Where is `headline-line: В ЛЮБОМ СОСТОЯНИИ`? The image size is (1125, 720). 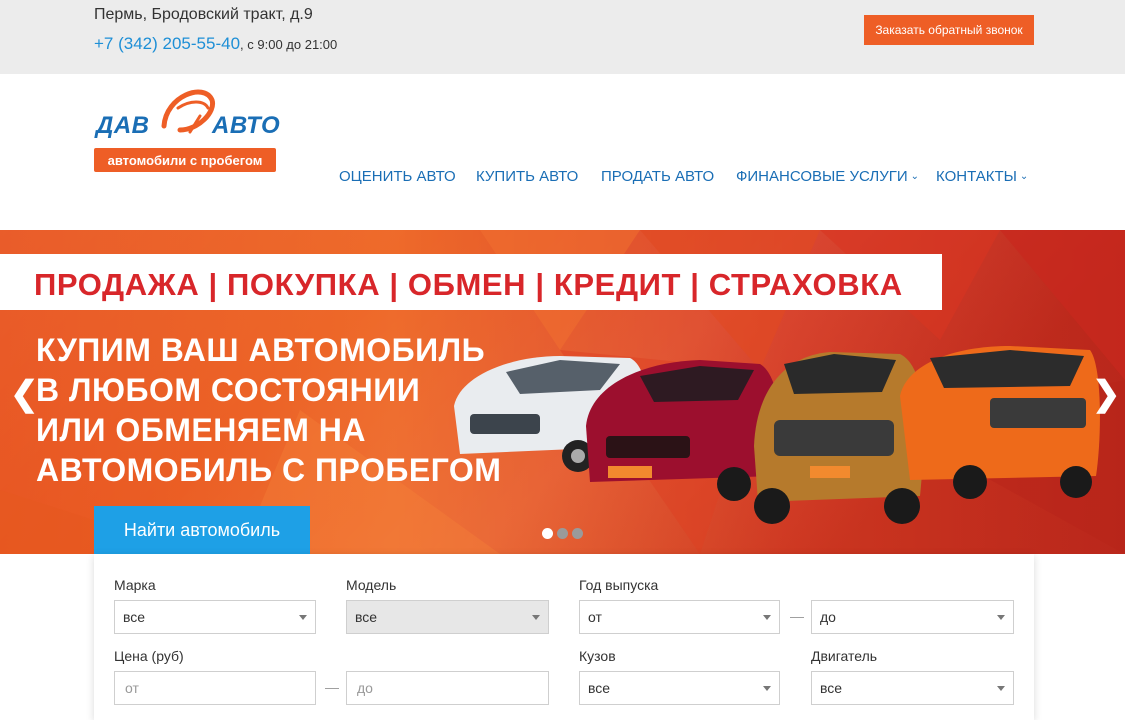
headline-line: В ЛЮБОМ СОСТОЯНИИ is located at coordinates (228, 390).